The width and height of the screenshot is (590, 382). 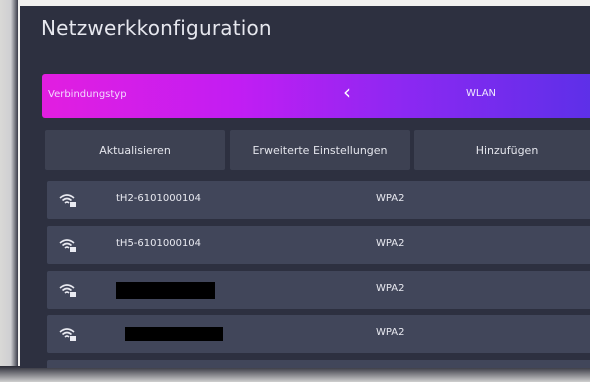 What do you see at coordinates (502, 150) in the screenshot?
I see `add-network-button: Hinzufügen` at bounding box center [502, 150].